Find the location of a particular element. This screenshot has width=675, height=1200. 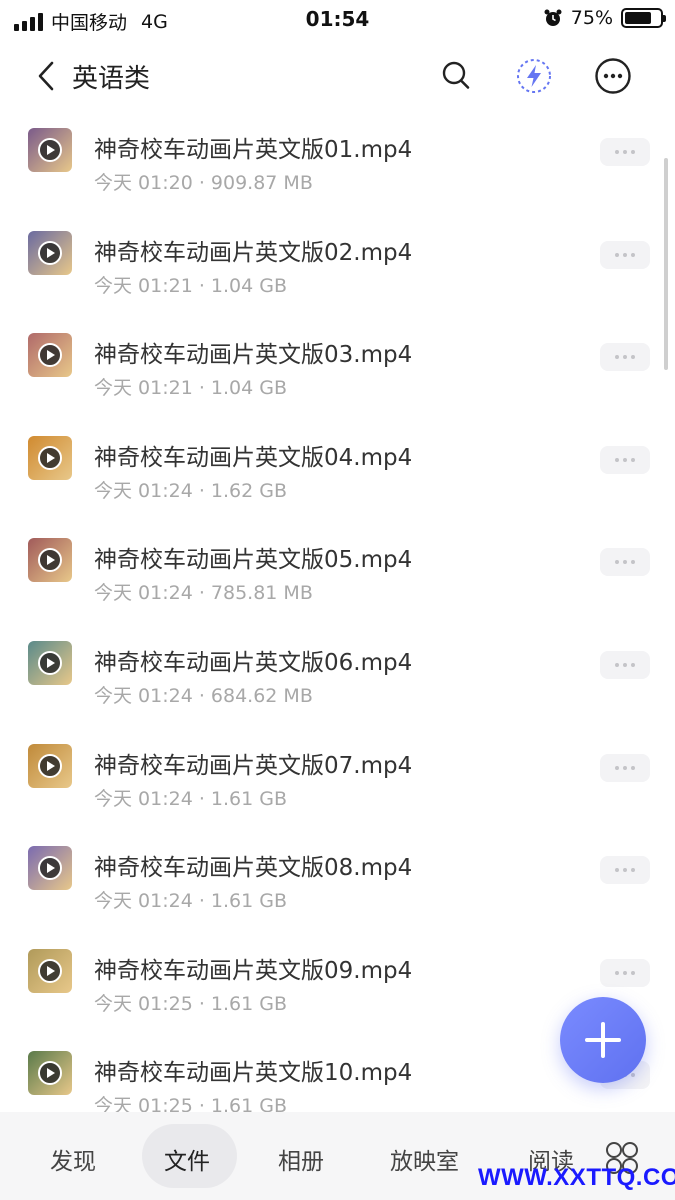

file-name: 神奇校车动画片英文版04.mp4 is located at coordinates (253, 457).